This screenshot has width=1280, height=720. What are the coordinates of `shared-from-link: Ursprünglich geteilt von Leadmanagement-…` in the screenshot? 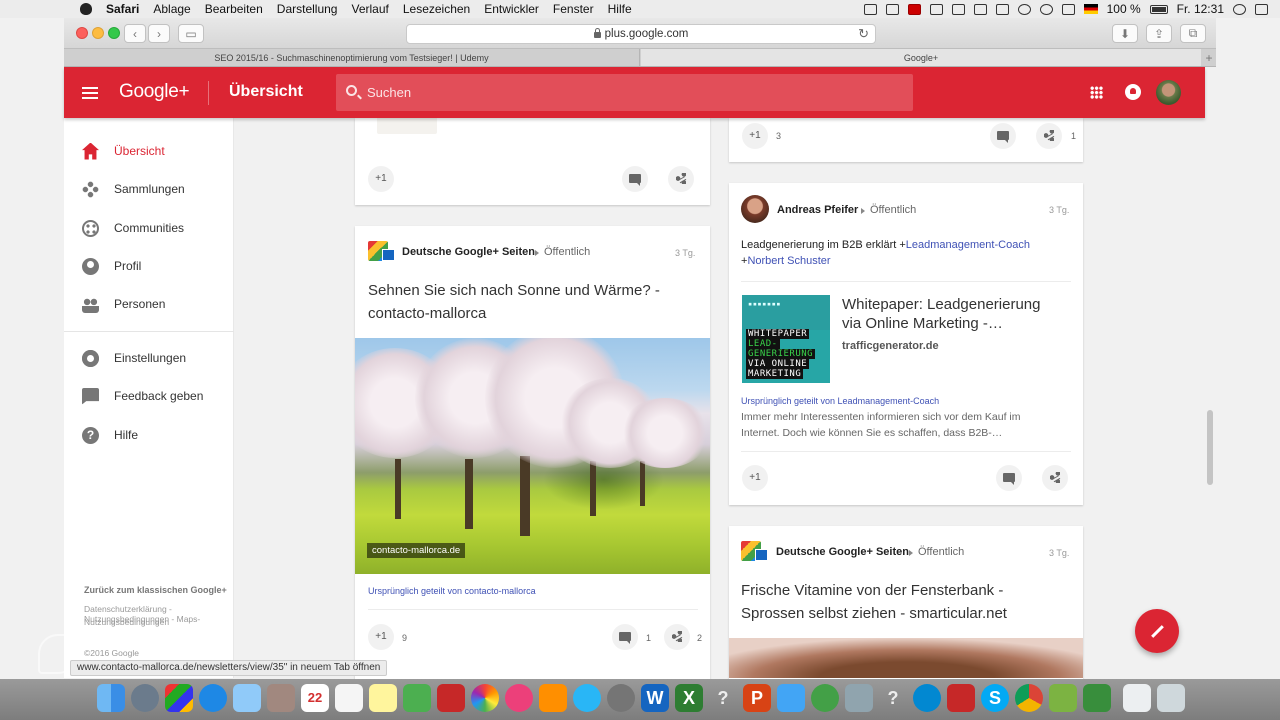 It's located at (840, 401).